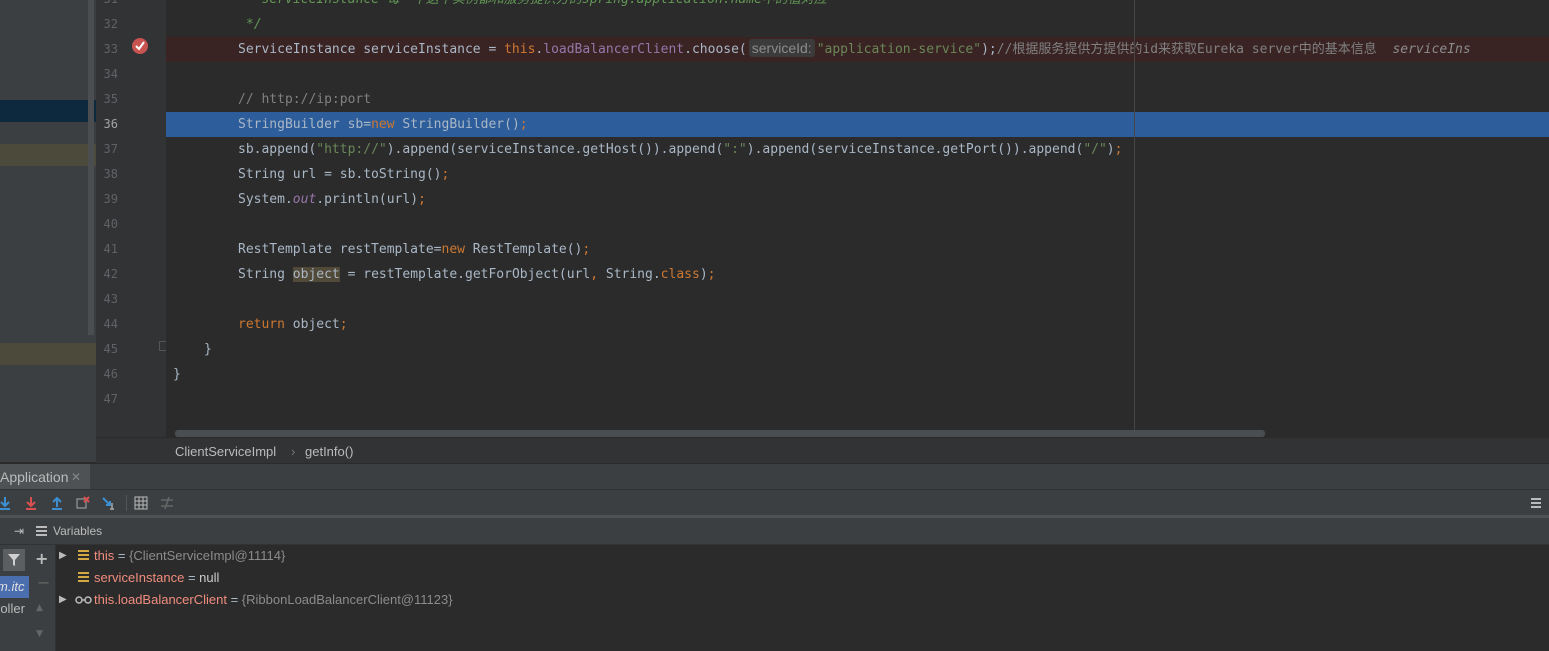 This screenshot has width=1549, height=651. I want to click on tab-label: Application, so click(34, 477).